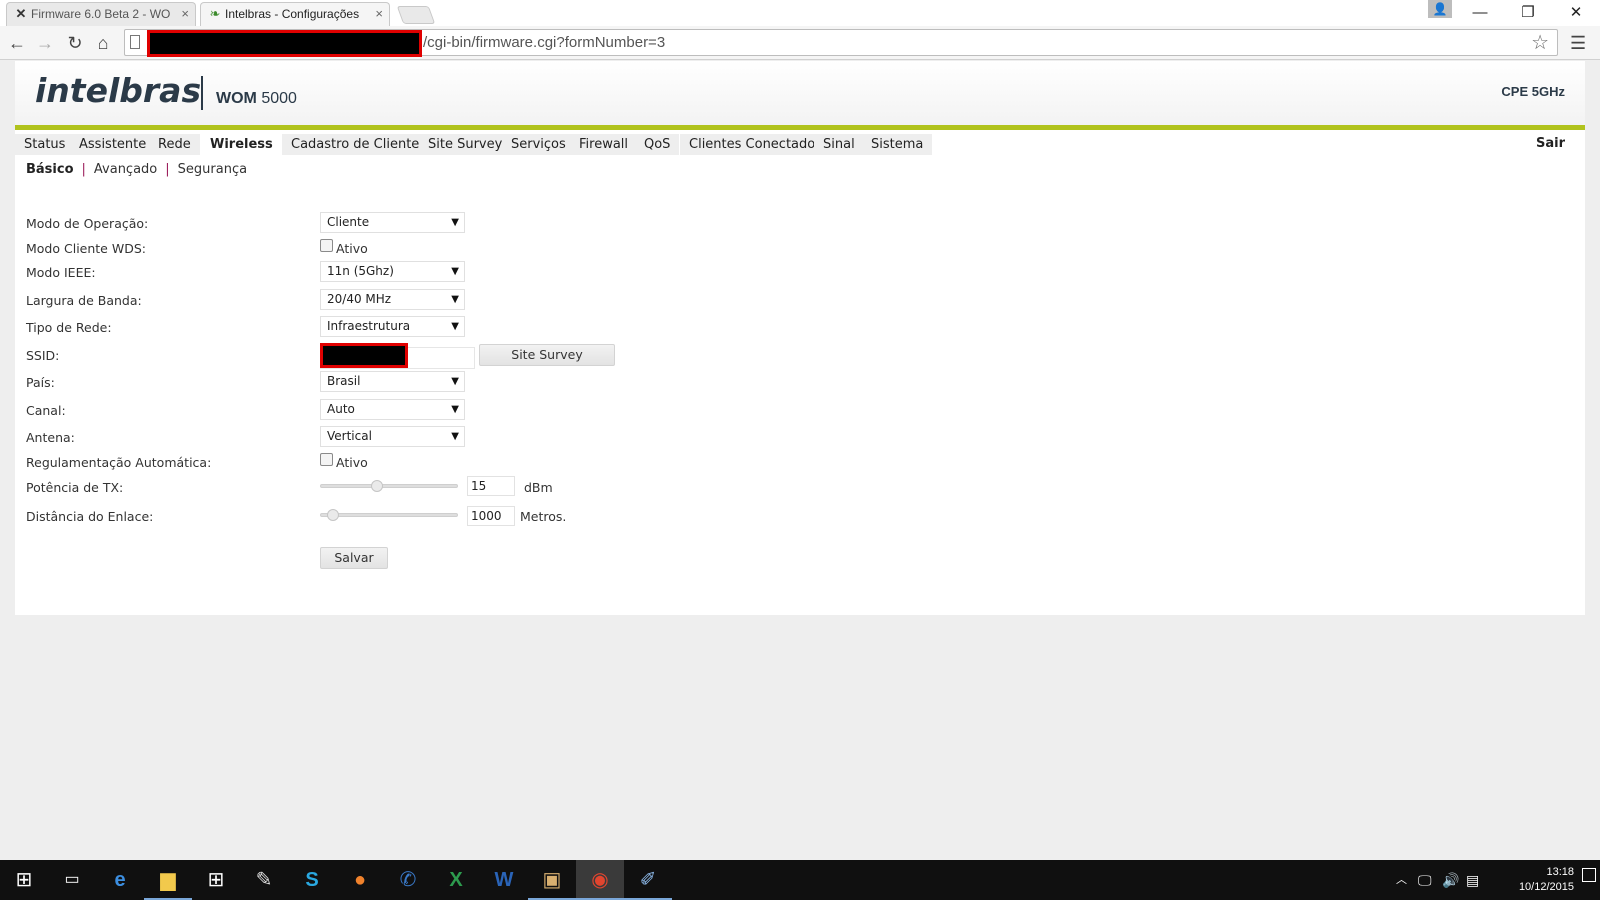  I want to click on tray-chevron-icon: ︿, so click(1401, 880).